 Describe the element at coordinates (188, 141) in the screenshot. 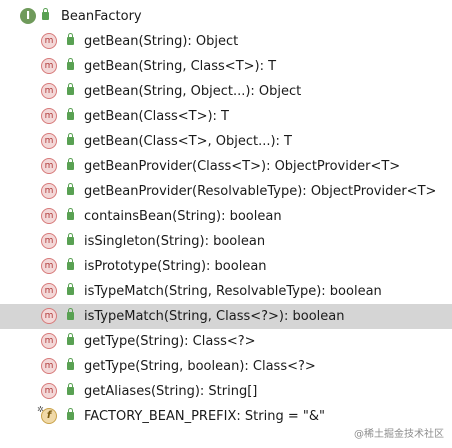

I see `tree-item-label: getBean(Class<T>, Object...): T` at that location.